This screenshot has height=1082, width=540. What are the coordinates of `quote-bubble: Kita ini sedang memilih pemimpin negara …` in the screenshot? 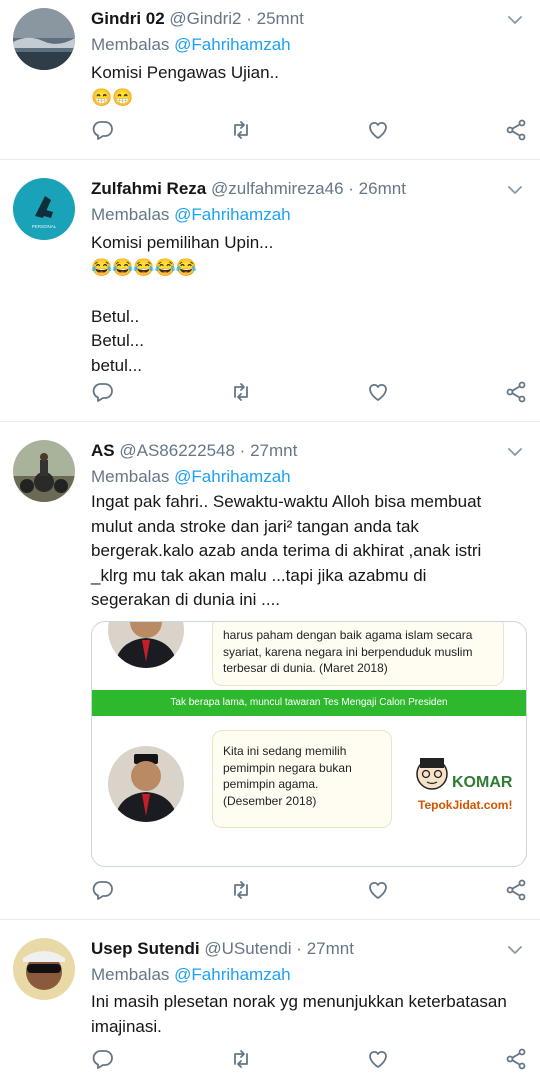 It's located at (302, 779).